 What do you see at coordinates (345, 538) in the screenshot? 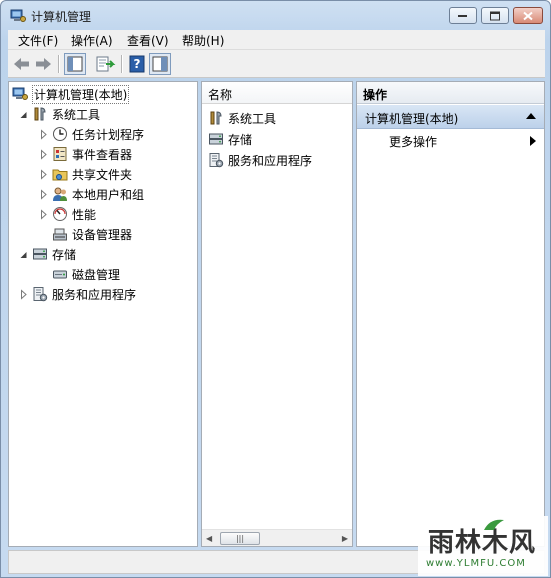
I see `scroll-right-icon: ▶` at bounding box center [345, 538].